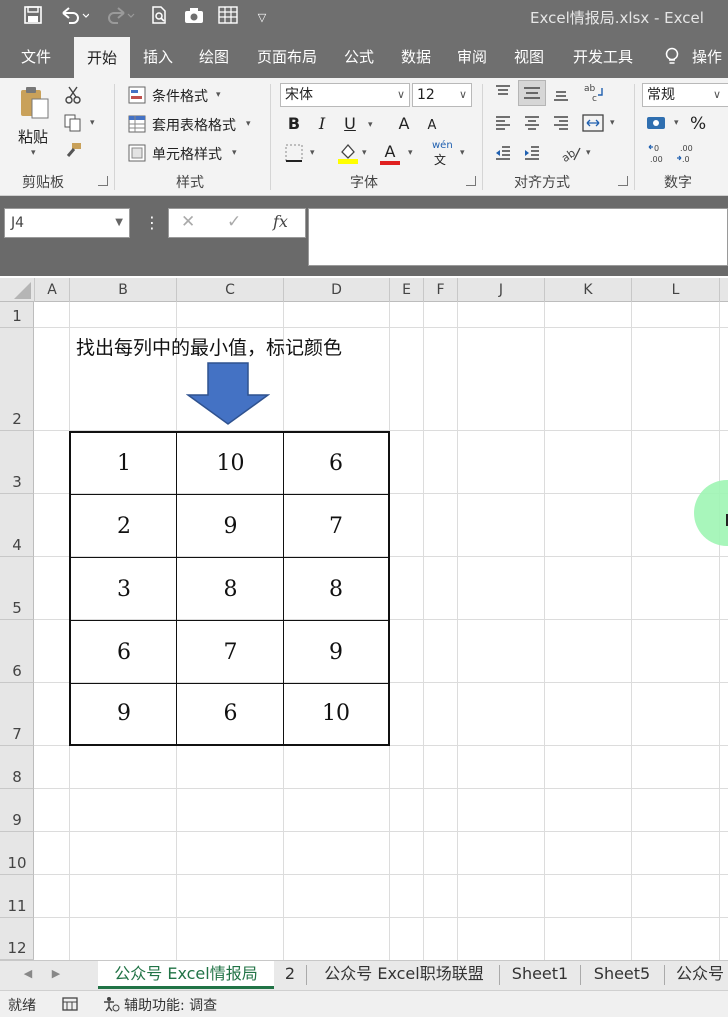 The image size is (728, 1017). I want to click on column-header-d: D, so click(337, 290).